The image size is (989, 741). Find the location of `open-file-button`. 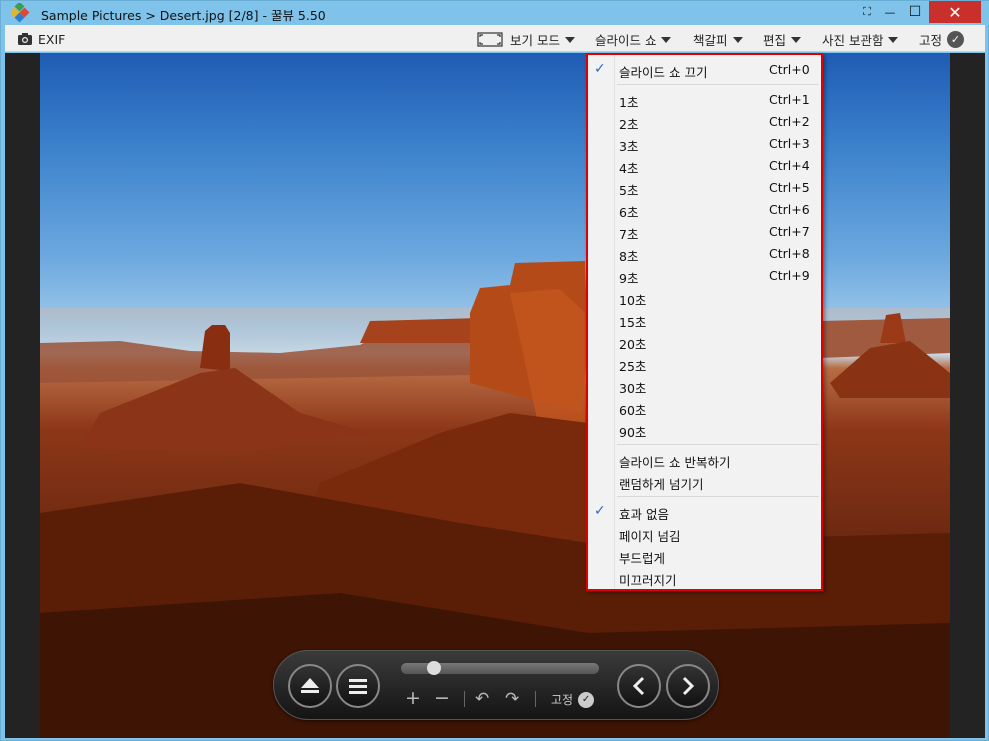

open-file-button is located at coordinates (310, 686).